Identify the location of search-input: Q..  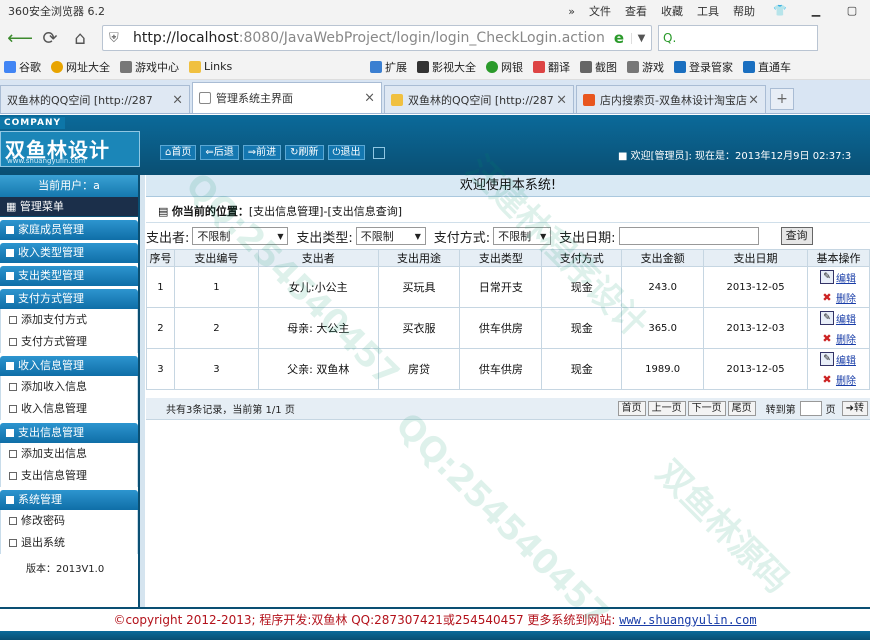
(738, 38).